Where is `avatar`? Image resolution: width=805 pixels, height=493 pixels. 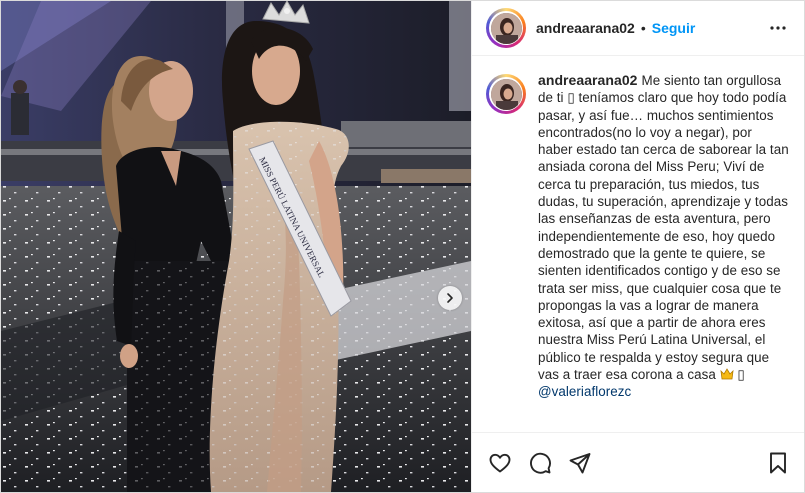
avatar is located at coordinates (506, 28).